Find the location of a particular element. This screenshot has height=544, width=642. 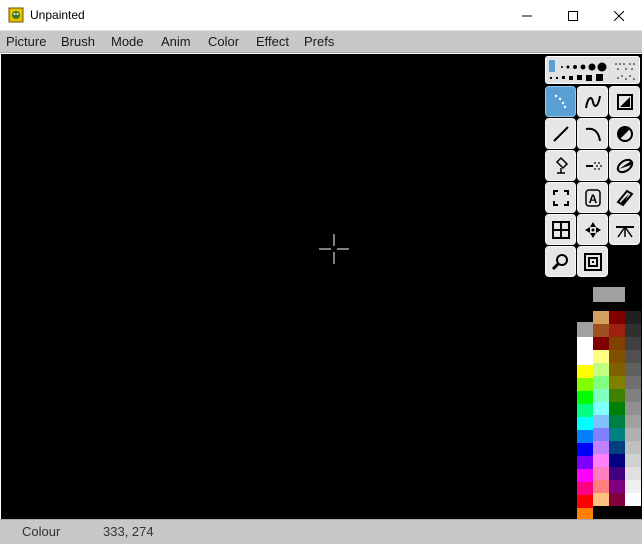

brush-select-tool is located at coordinates (560, 197).